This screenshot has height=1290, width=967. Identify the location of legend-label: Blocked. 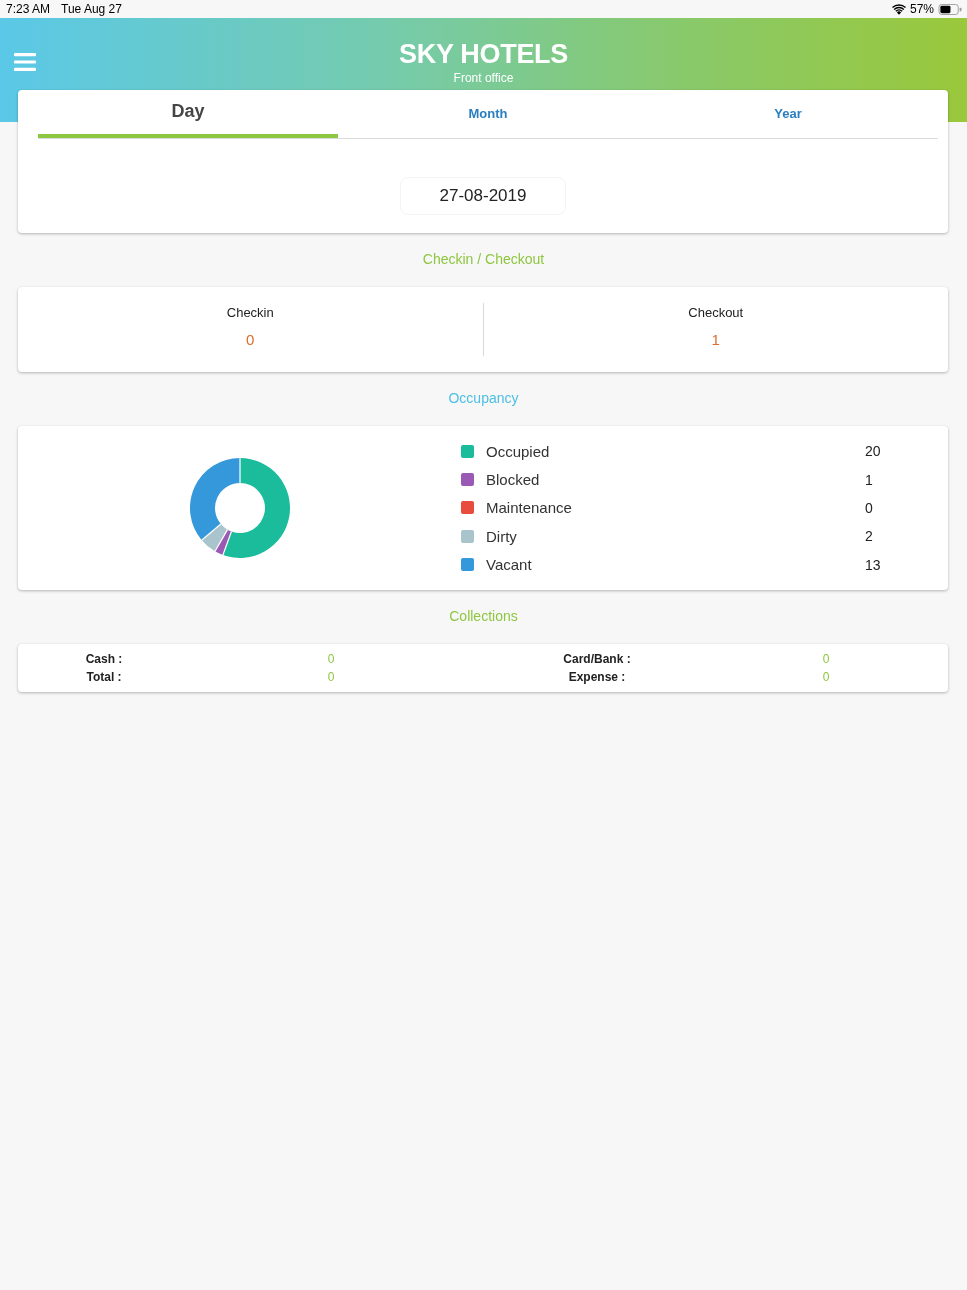
(513, 480).